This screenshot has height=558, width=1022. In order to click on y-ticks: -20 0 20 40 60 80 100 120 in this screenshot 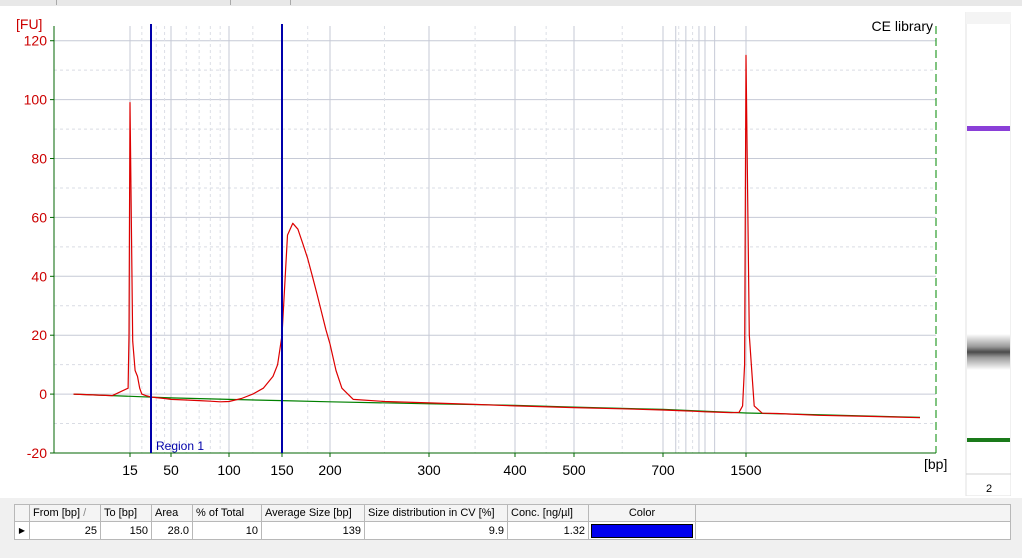, I will do `click(39, 247)`.